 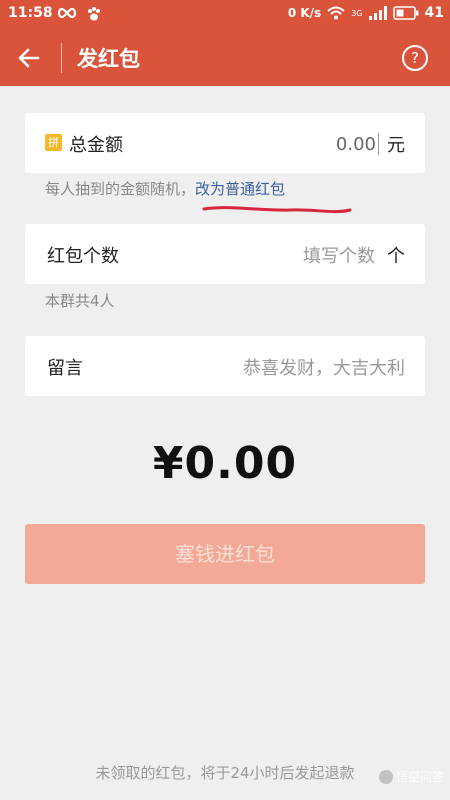 What do you see at coordinates (83, 256) in the screenshot?
I see `packet-count-label: 红包个数` at bounding box center [83, 256].